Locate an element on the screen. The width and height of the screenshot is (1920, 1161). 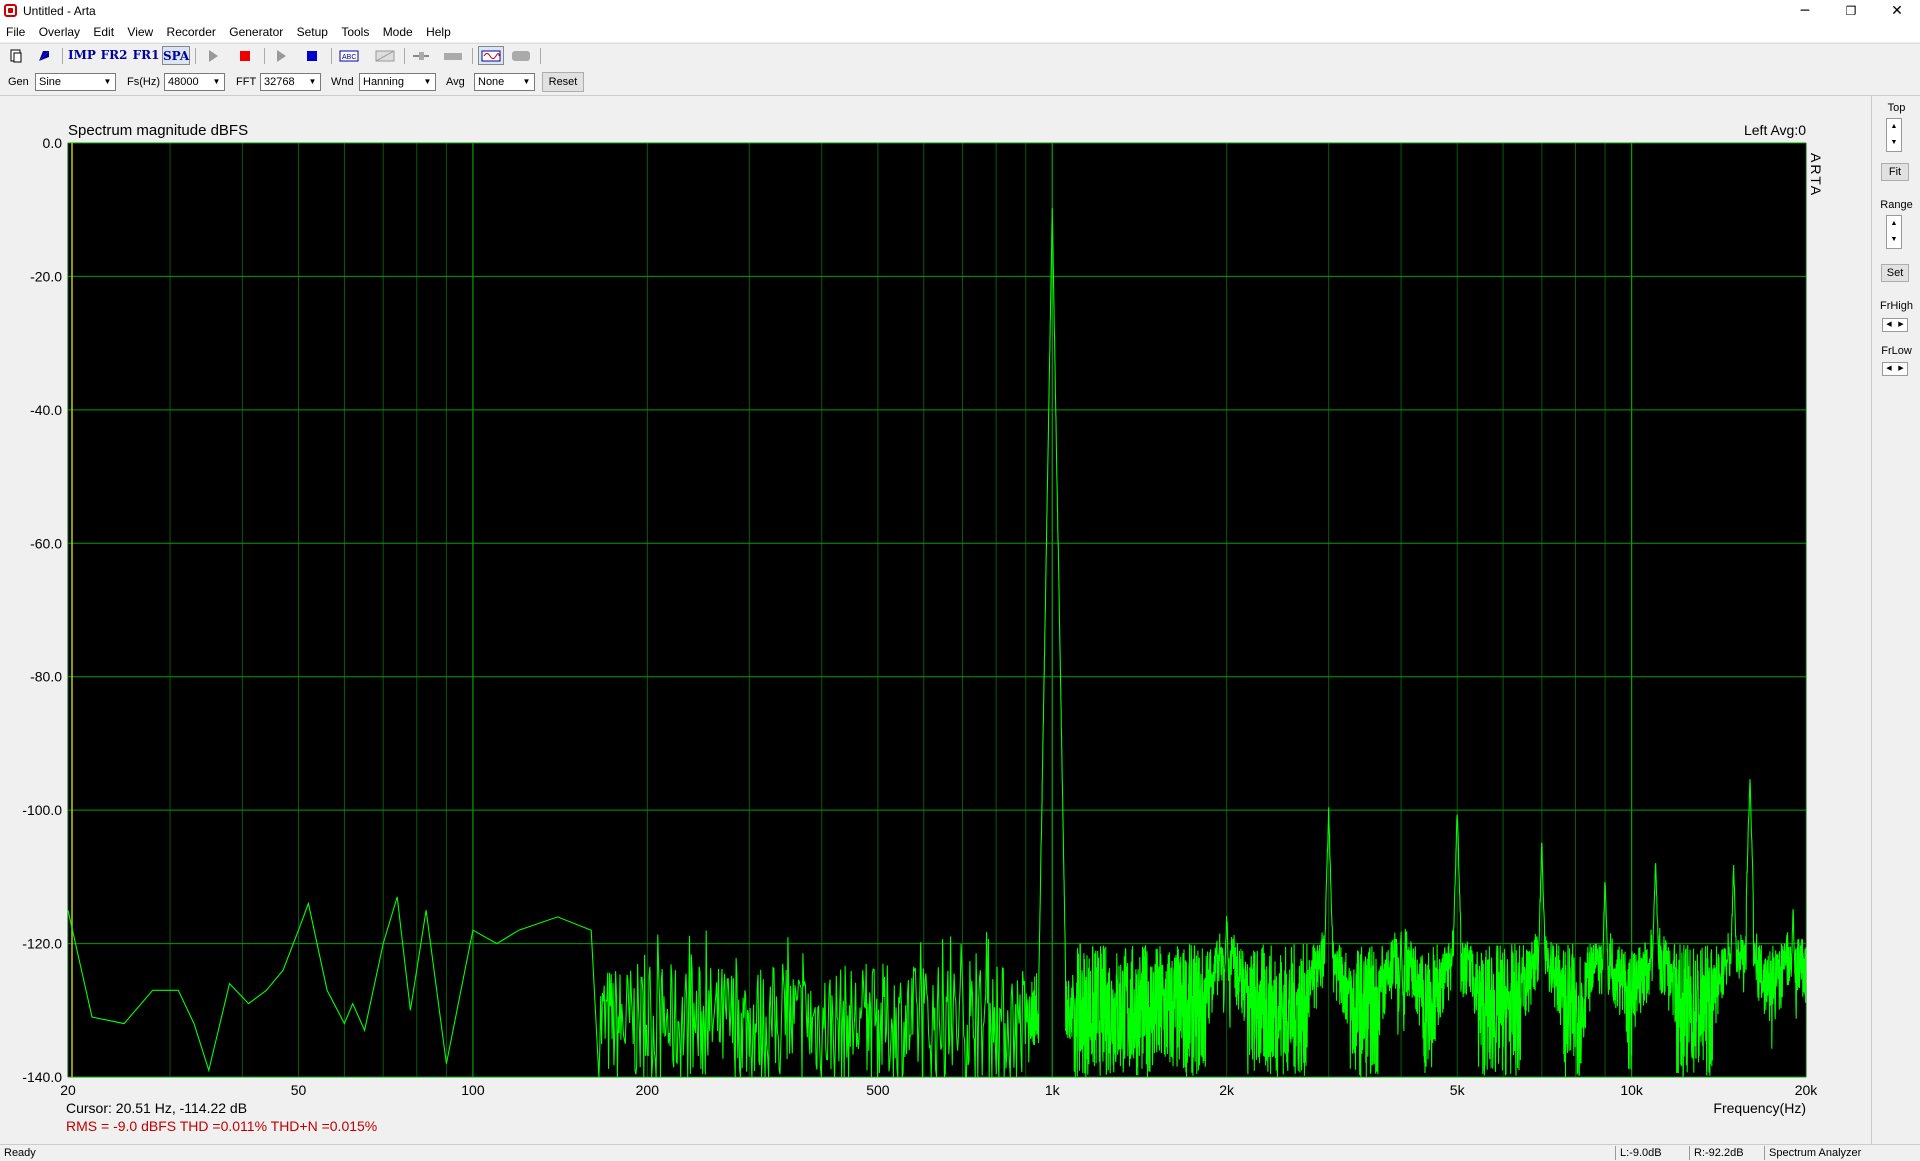
gen-label: Gen is located at coordinates (18, 82).